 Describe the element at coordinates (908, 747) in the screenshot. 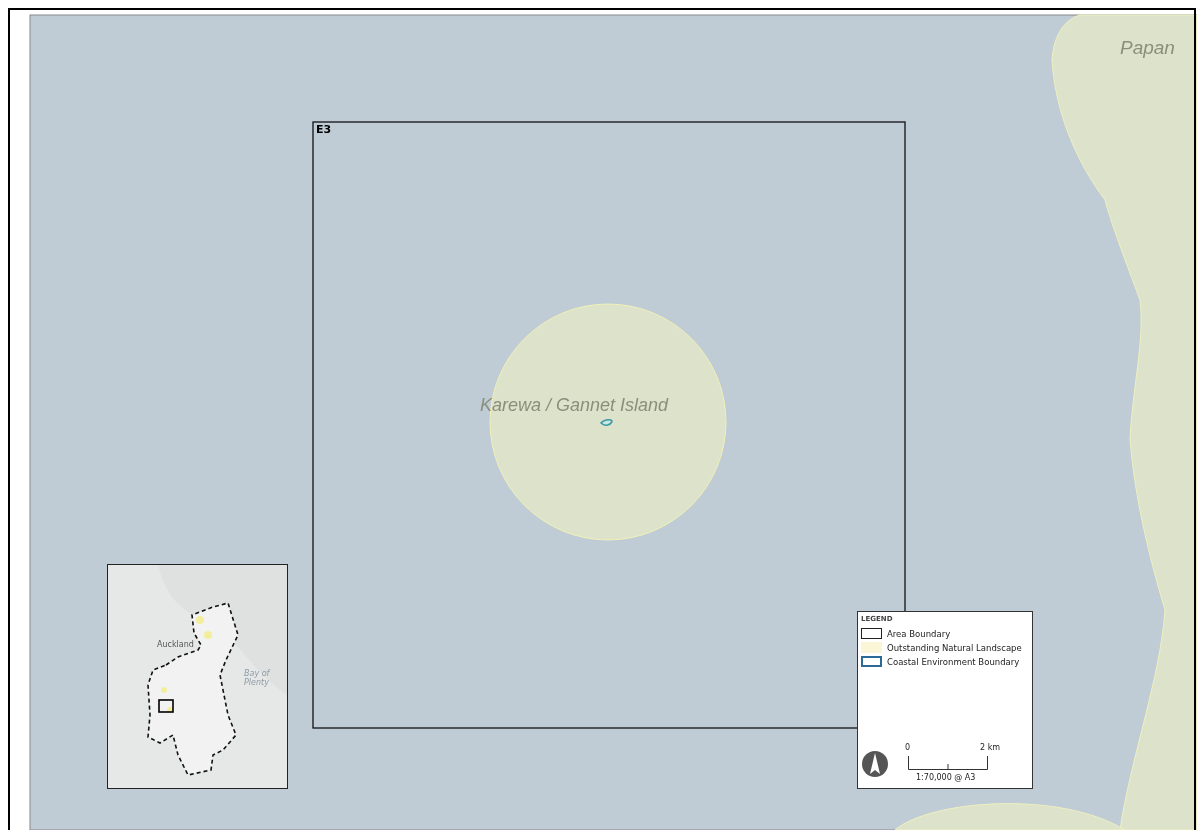

I see `scale-label: 0` at that location.